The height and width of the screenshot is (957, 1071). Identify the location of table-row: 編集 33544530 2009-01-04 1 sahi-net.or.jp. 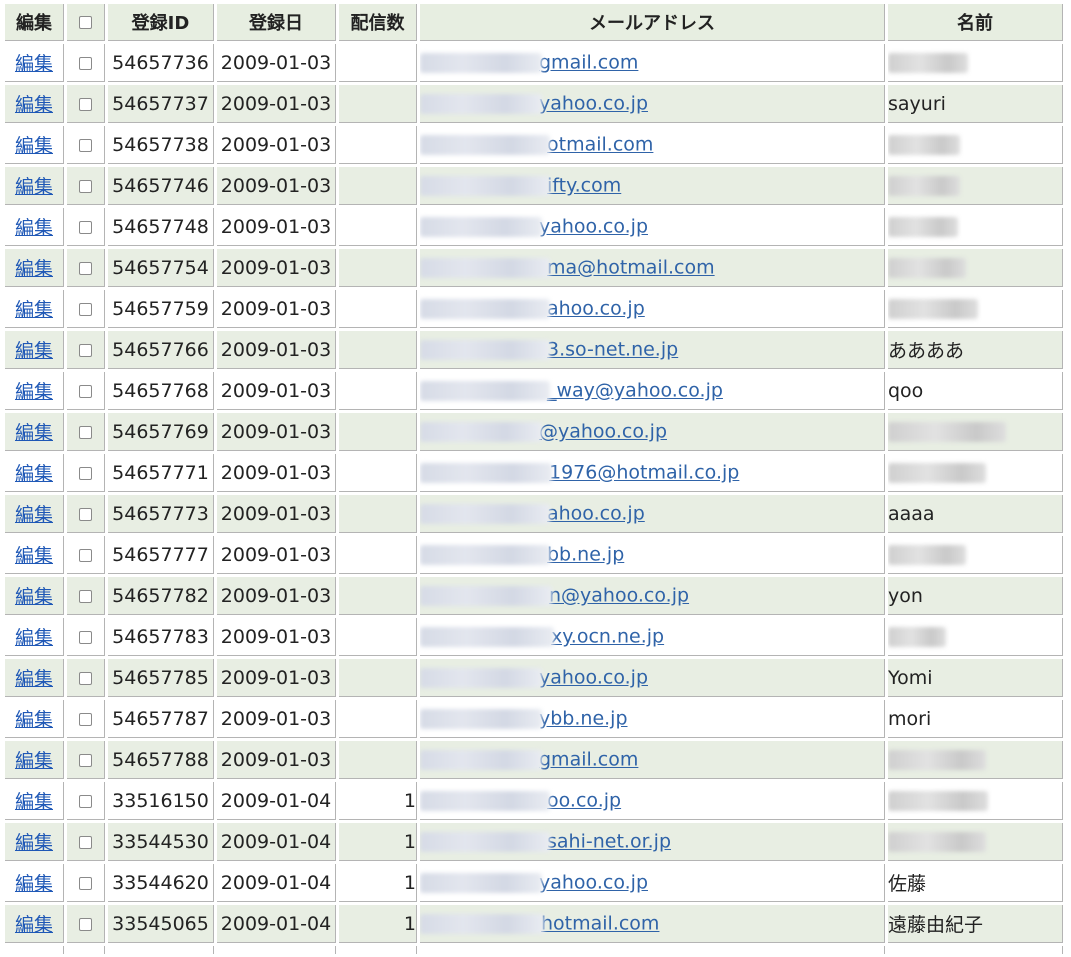
(534, 842).